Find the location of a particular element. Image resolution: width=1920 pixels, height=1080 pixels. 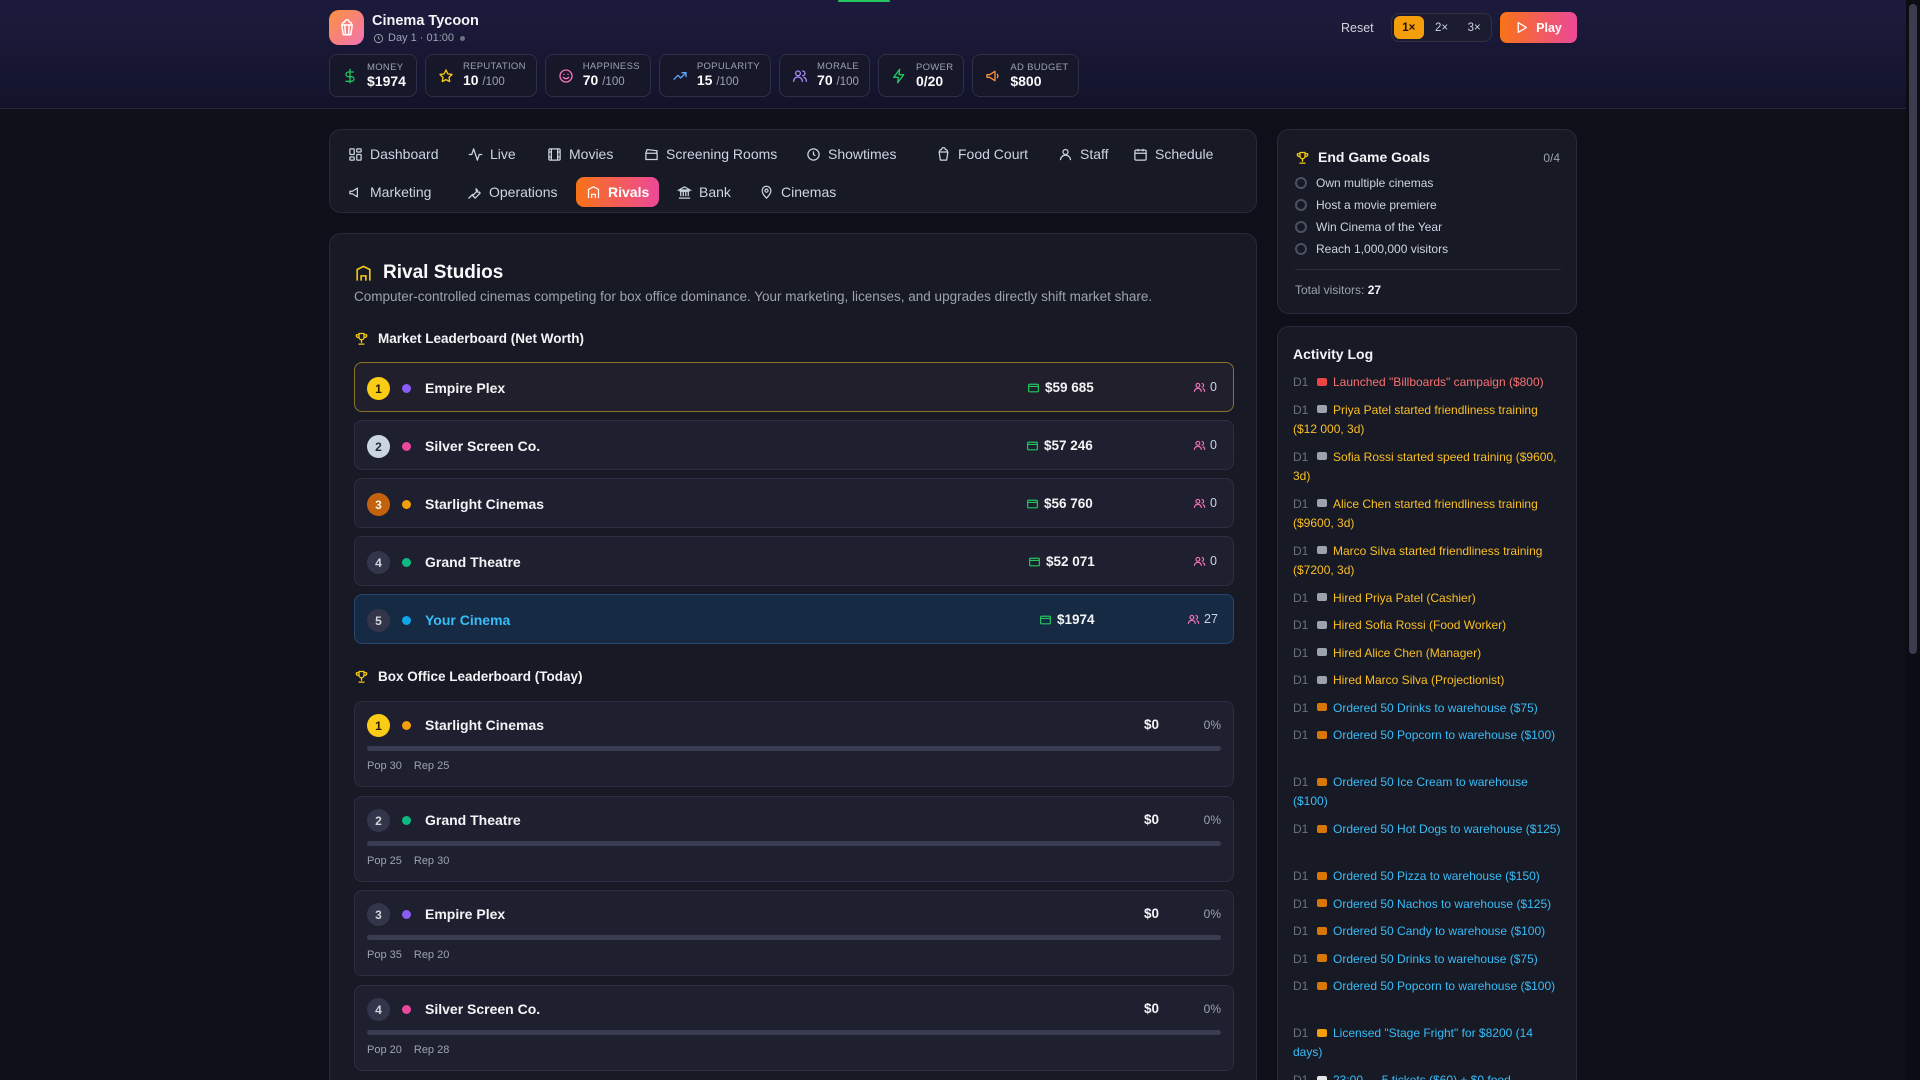

box-office-row: 4 Silver Screen Co. $0 0% Pop 20 Rep 28 is located at coordinates (794, 1028).